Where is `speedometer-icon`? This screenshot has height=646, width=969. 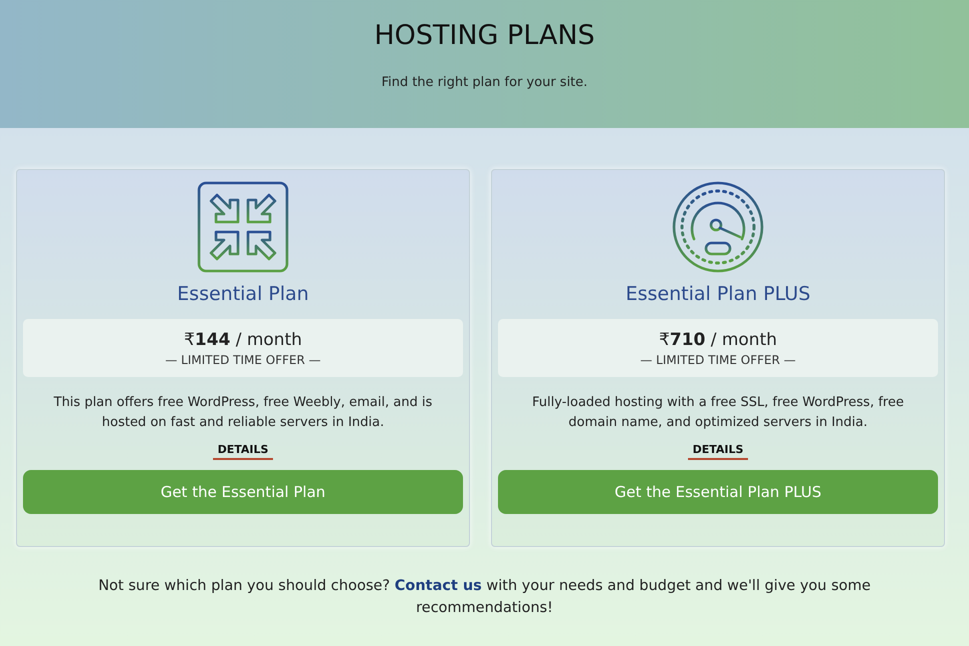 speedometer-icon is located at coordinates (718, 227).